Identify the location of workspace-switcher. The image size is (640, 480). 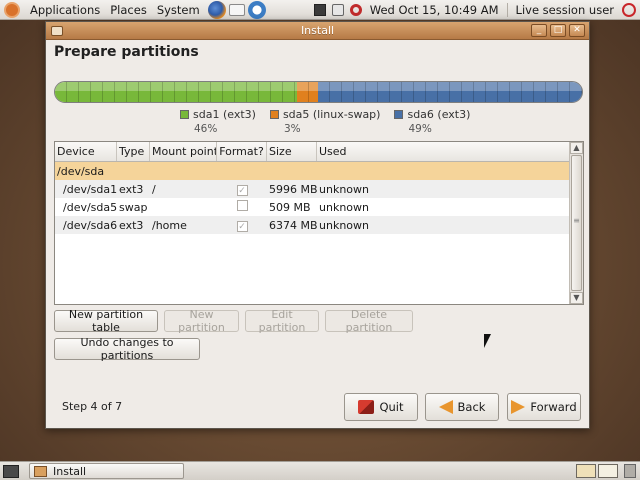
(597, 471).